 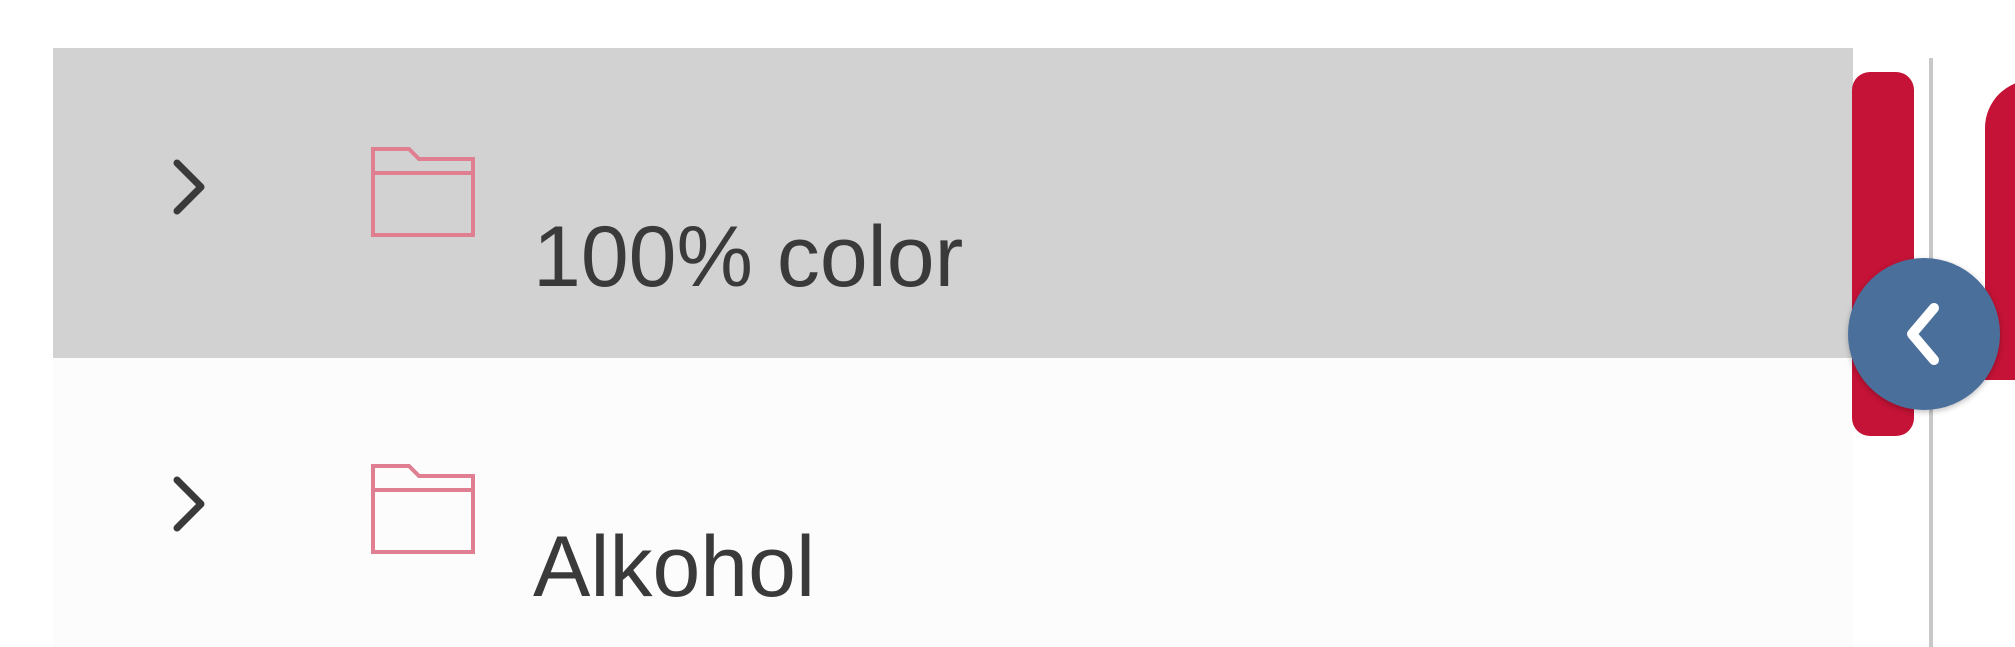 I want to click on collapse-panel-button, so click(x=1924, y=334).